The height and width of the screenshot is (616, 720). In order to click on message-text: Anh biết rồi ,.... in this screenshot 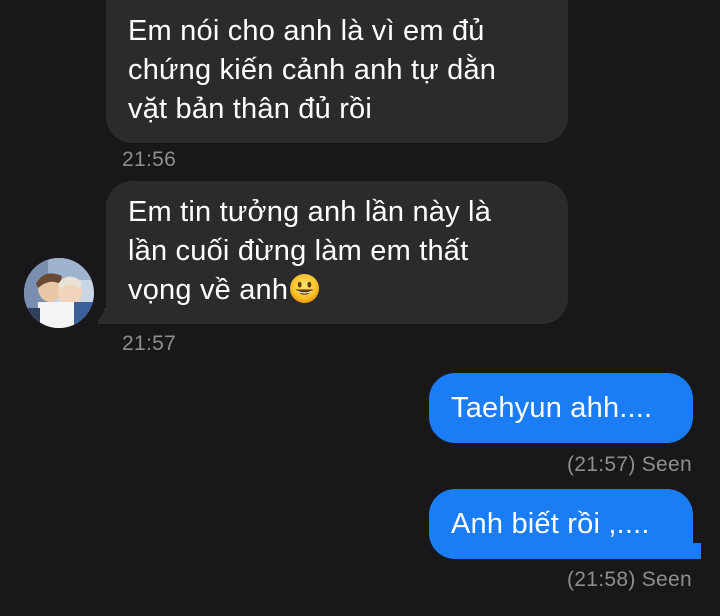, I will do `click(550, 524)`.